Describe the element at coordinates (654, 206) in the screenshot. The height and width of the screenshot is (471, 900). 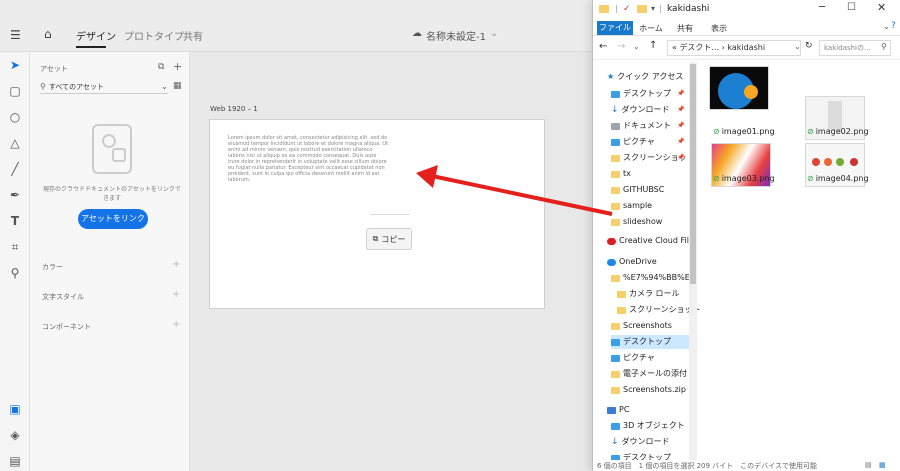
I see `nav-sample: sample` at that location.